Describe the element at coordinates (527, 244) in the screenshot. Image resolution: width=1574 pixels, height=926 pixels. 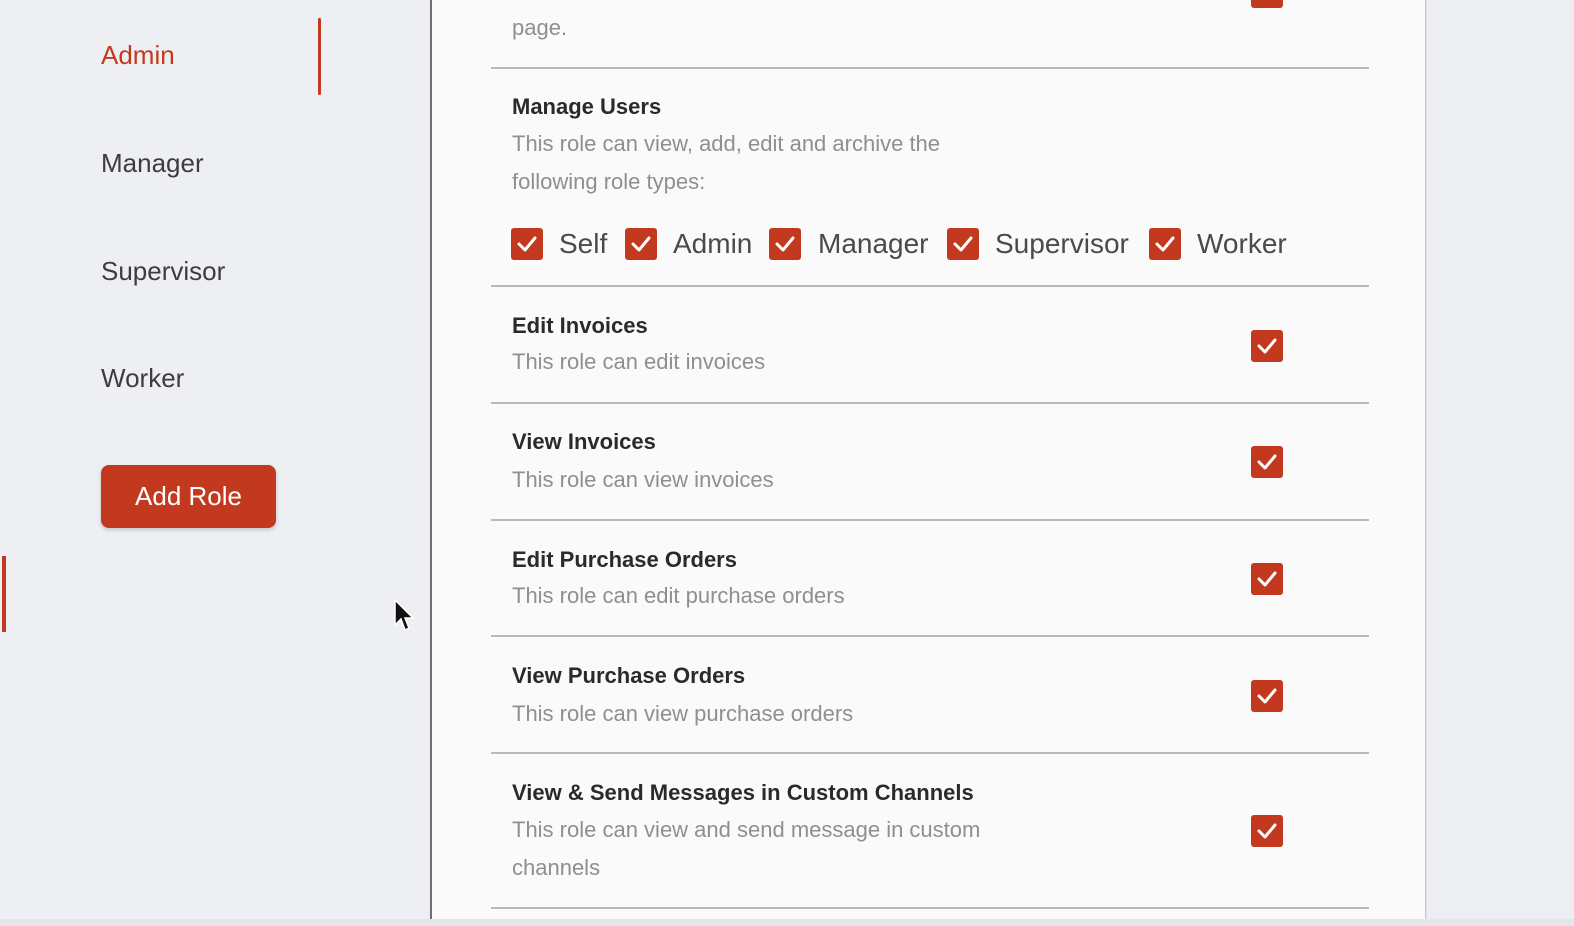
I see `role-type-self-checkbox` at that location.